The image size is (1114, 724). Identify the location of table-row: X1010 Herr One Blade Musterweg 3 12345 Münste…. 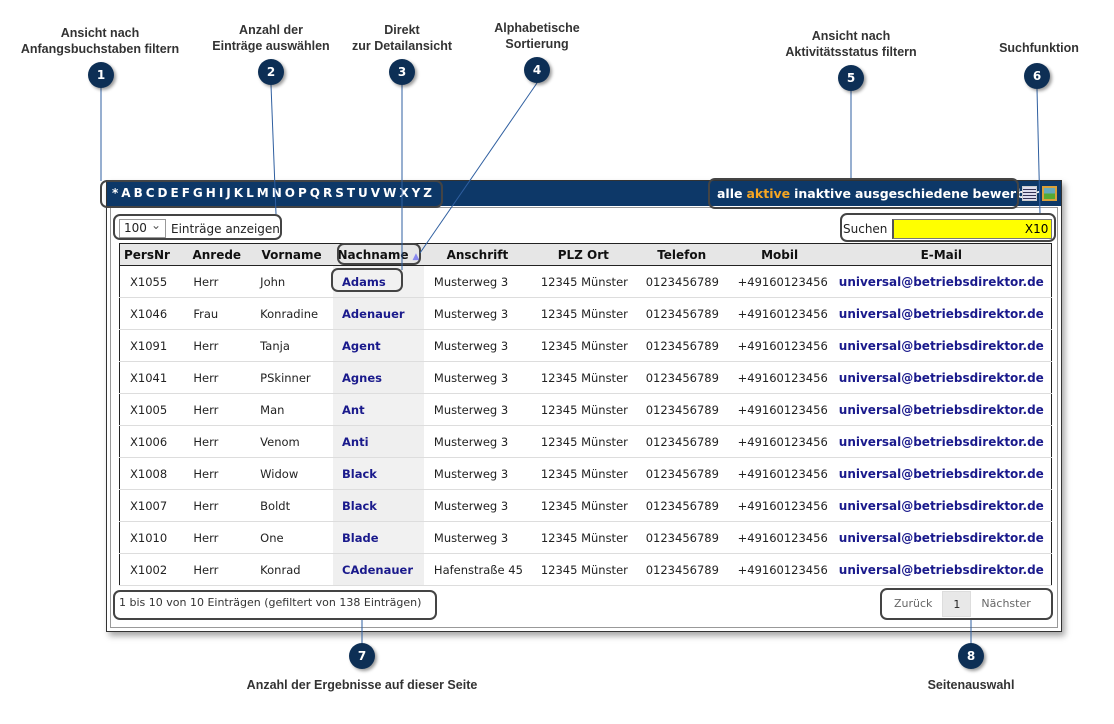
(585, 537).